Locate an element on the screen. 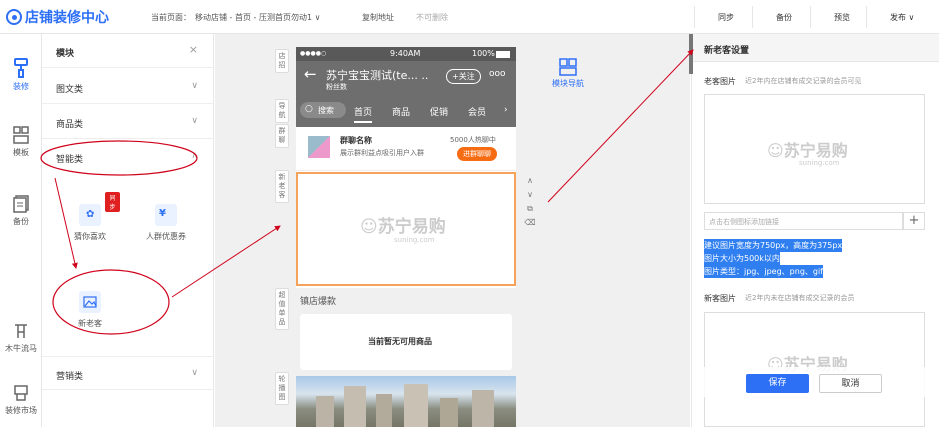 This screenshot has height=427, width=939. link-input: 点击右侧图标添加链接 is located at coordinates (803, 221).